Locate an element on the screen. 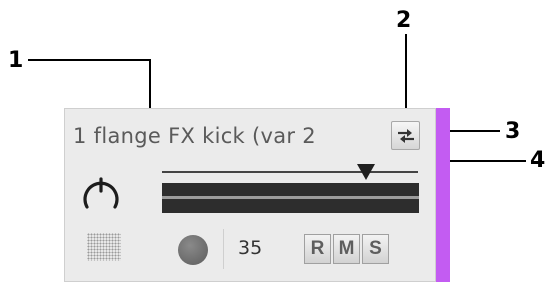 The width and height of the screenshot is (553, 286). swap-button is located at coordinates (405, 135).